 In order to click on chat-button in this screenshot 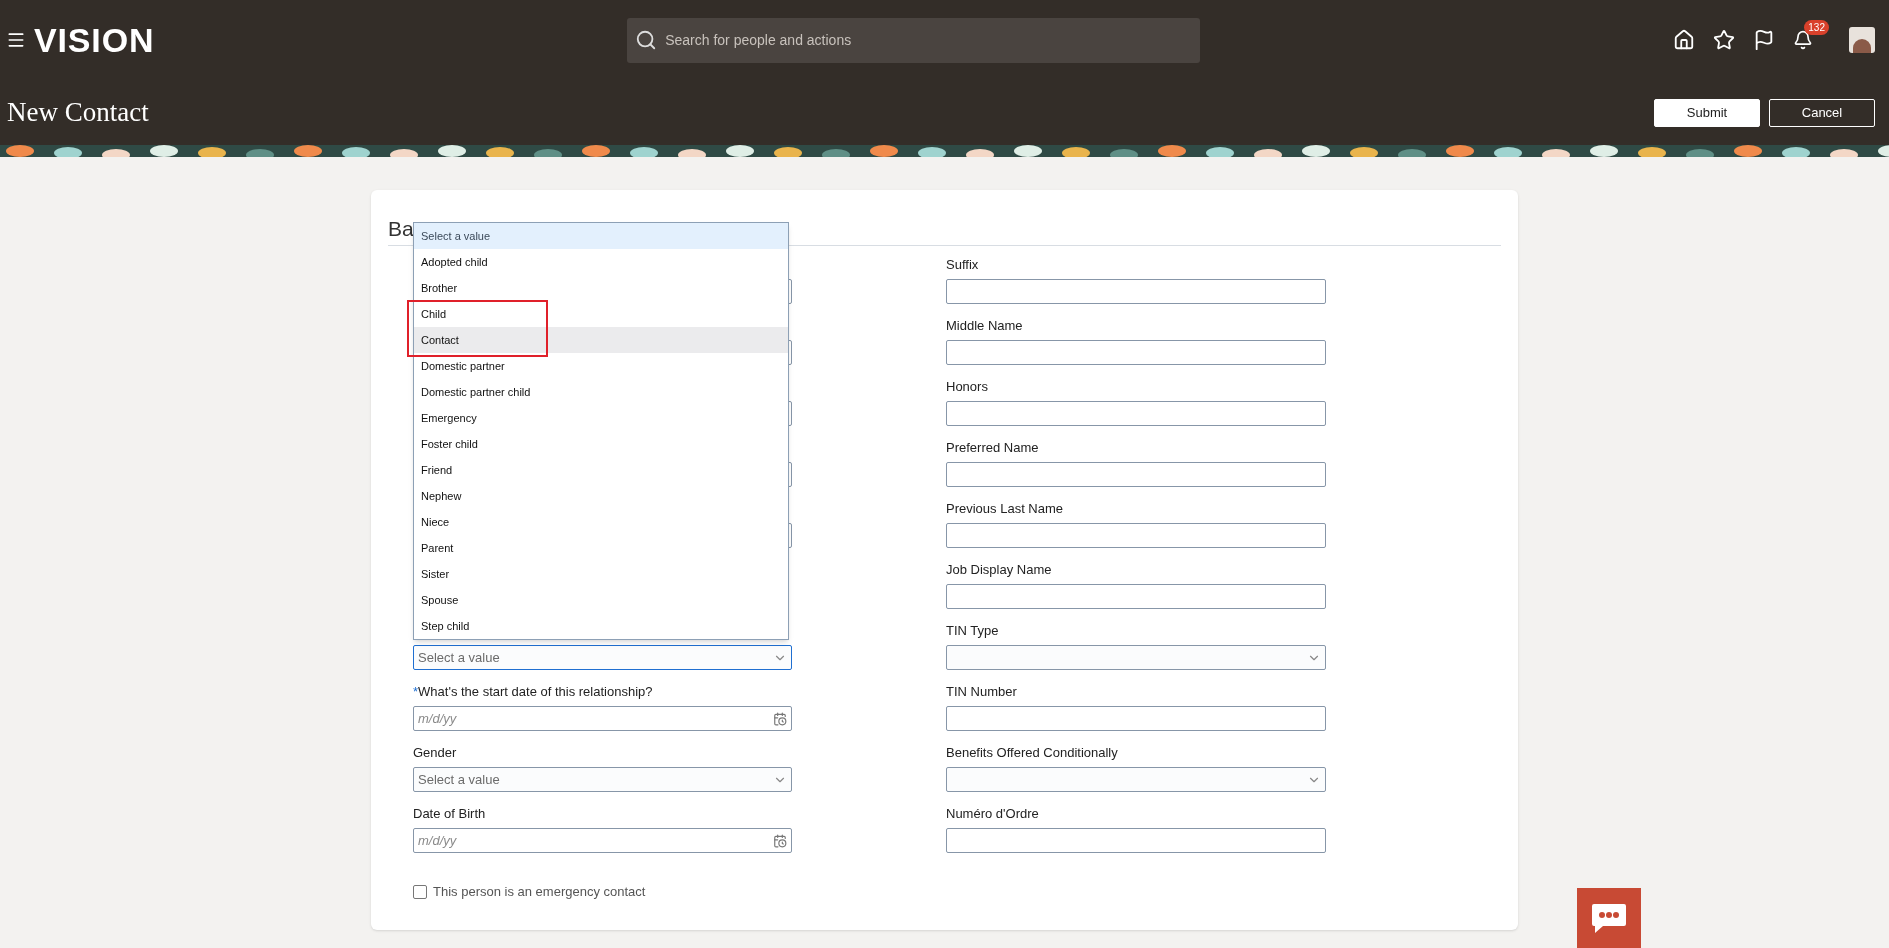, I will do `click(1609, 918)`.